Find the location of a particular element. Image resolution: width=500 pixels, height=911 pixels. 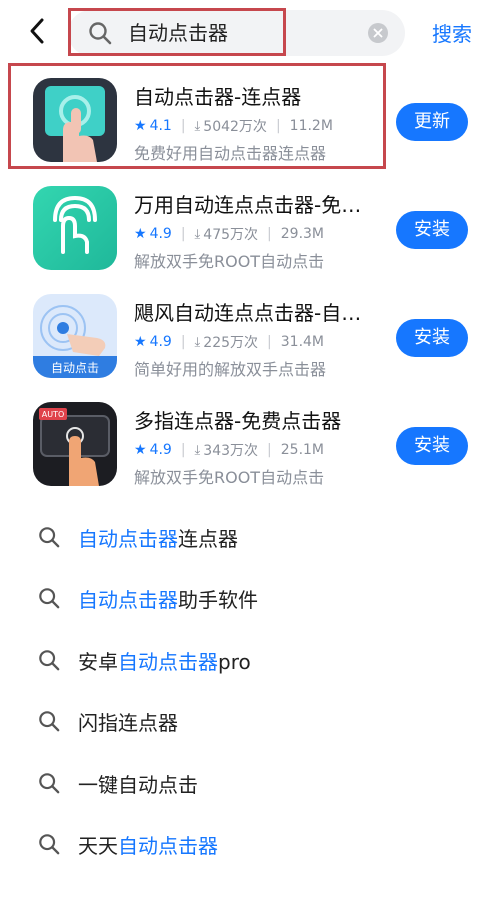

app-icon-multi-finger-clicker: AUTO is located at coordinates (75, 444).